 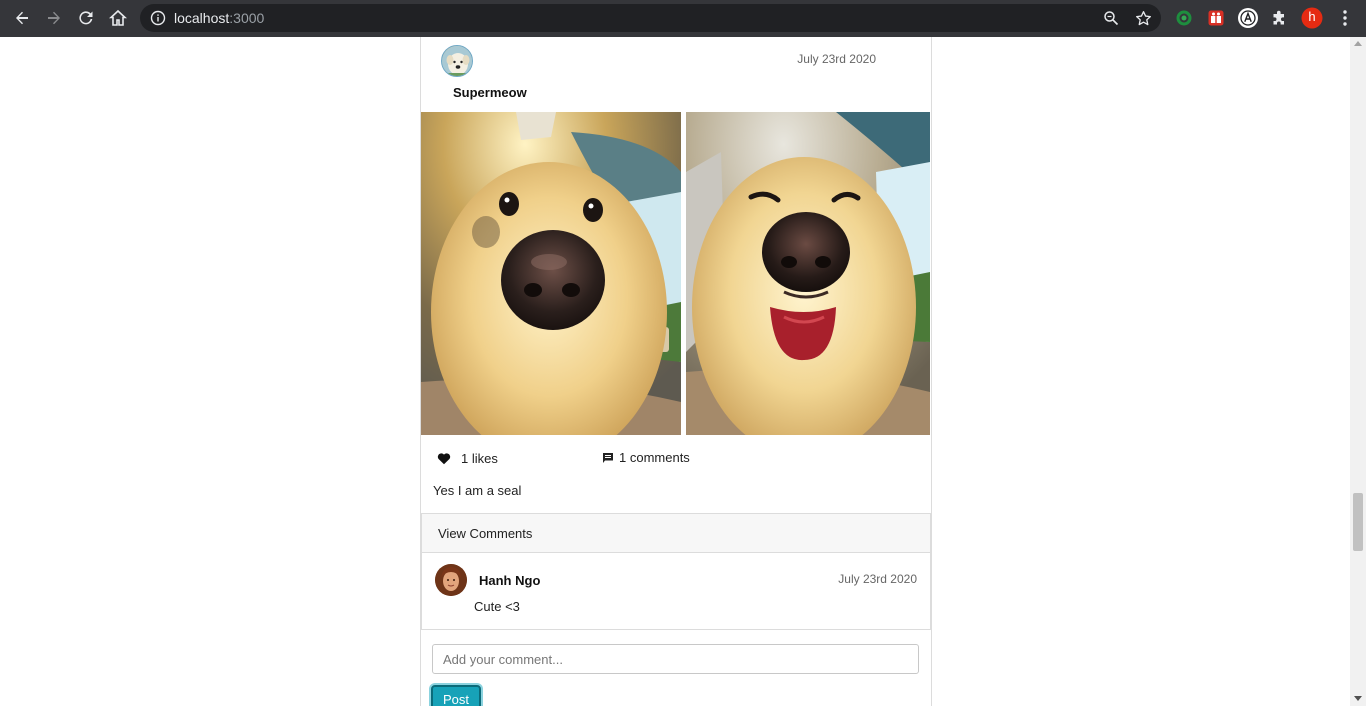 I want to click on dog-avatar-image, so click(x=457, y=61).